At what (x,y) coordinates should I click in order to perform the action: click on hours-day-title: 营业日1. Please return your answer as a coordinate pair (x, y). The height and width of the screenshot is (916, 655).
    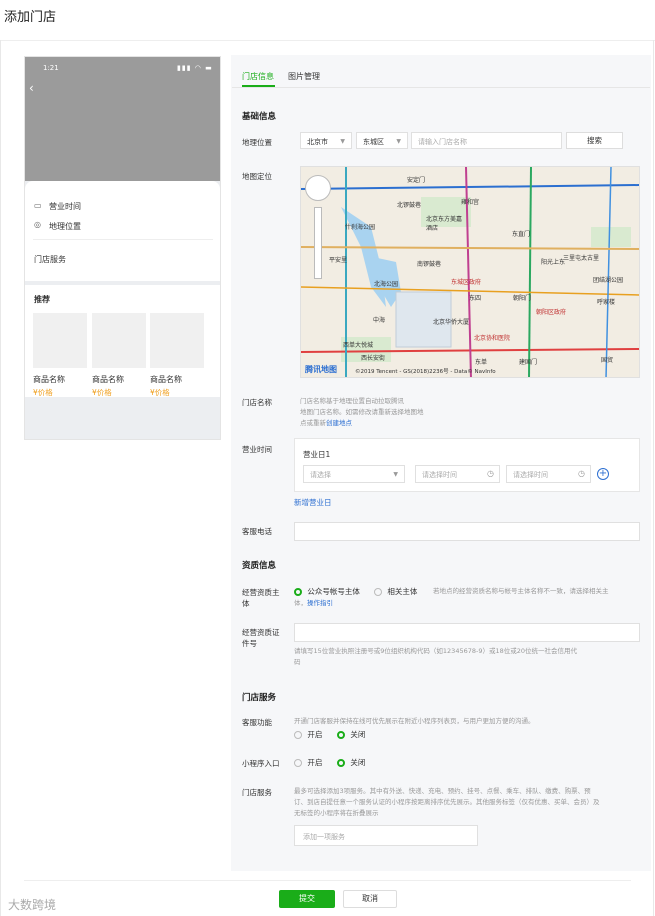
    Looking at the image, I should click on (317, 454).